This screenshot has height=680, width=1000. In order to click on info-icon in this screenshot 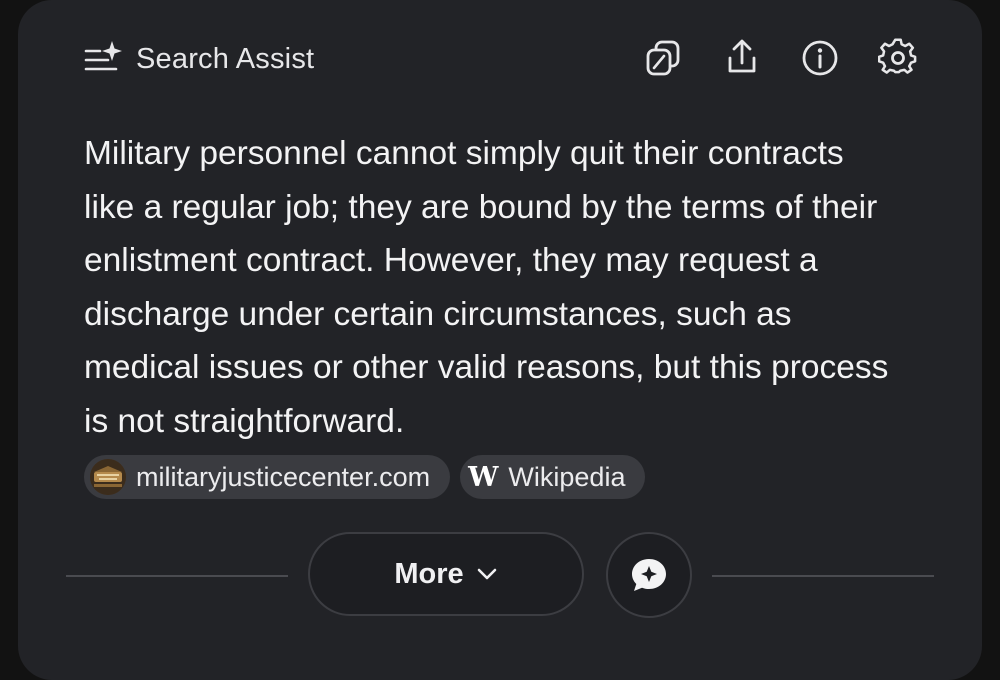, I will do `click(820, 58)`.